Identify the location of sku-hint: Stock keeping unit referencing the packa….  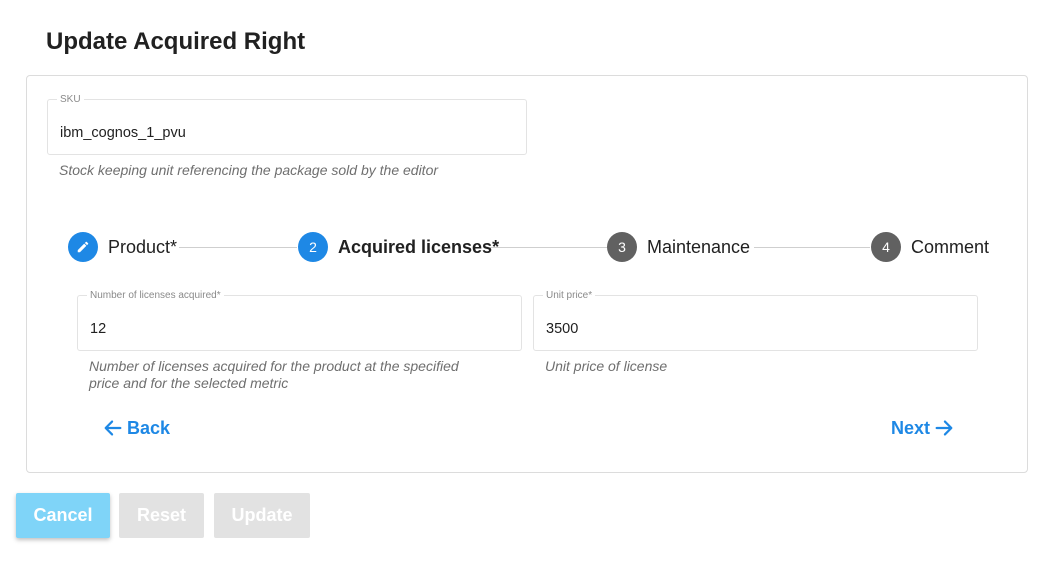
(249, 170).